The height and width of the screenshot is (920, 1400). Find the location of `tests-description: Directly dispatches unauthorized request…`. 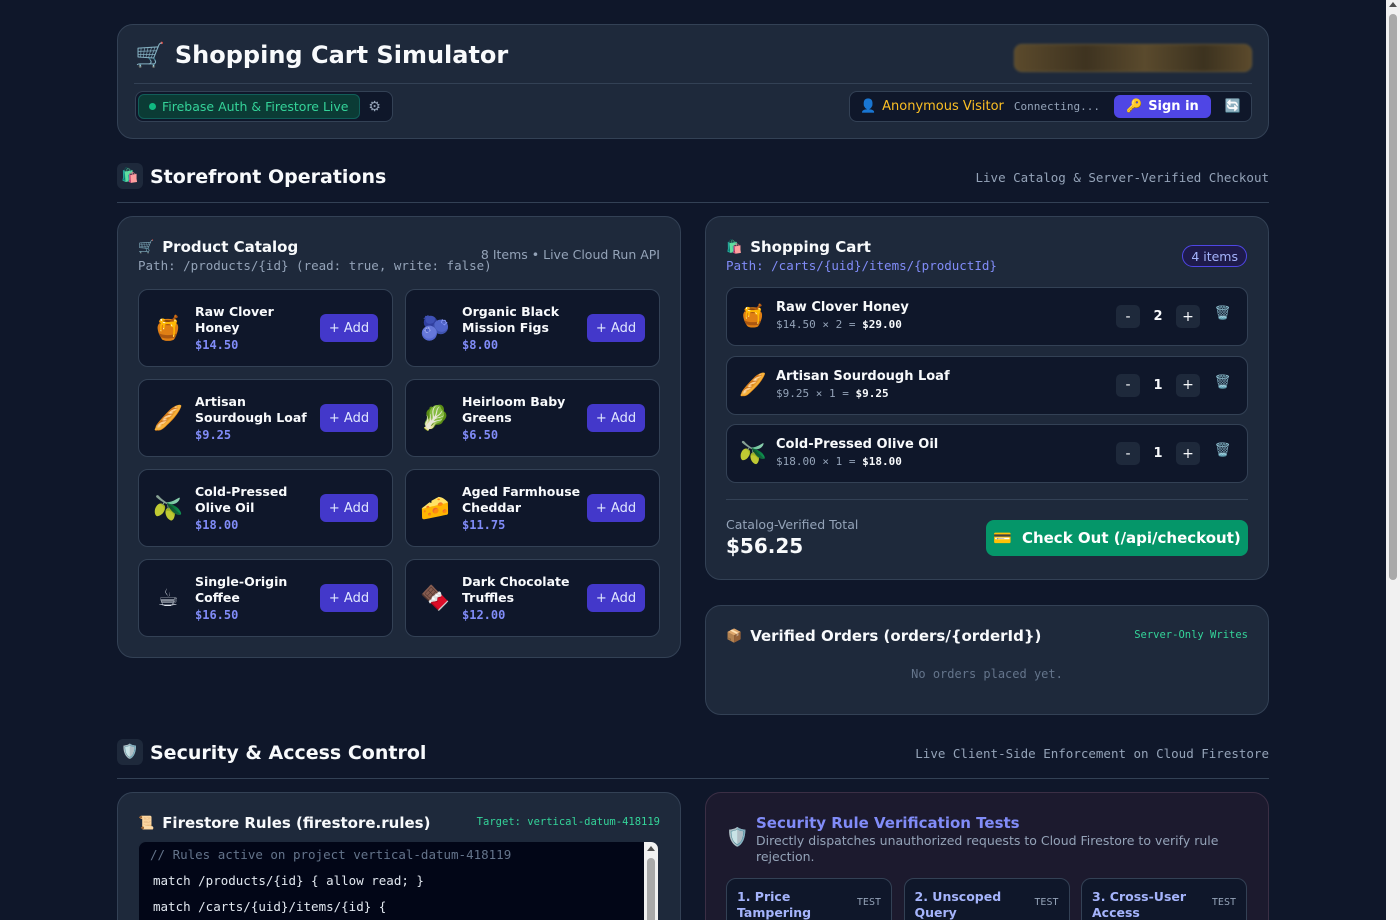

tests-description: Directly dispatches unauthorized request… is located at coordinates (987, 848).